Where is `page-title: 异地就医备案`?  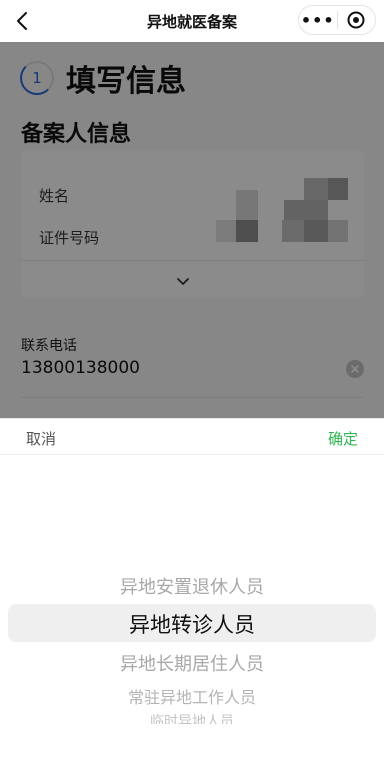 page-title: 异地就医备案 is located at coordinates (191, 21).